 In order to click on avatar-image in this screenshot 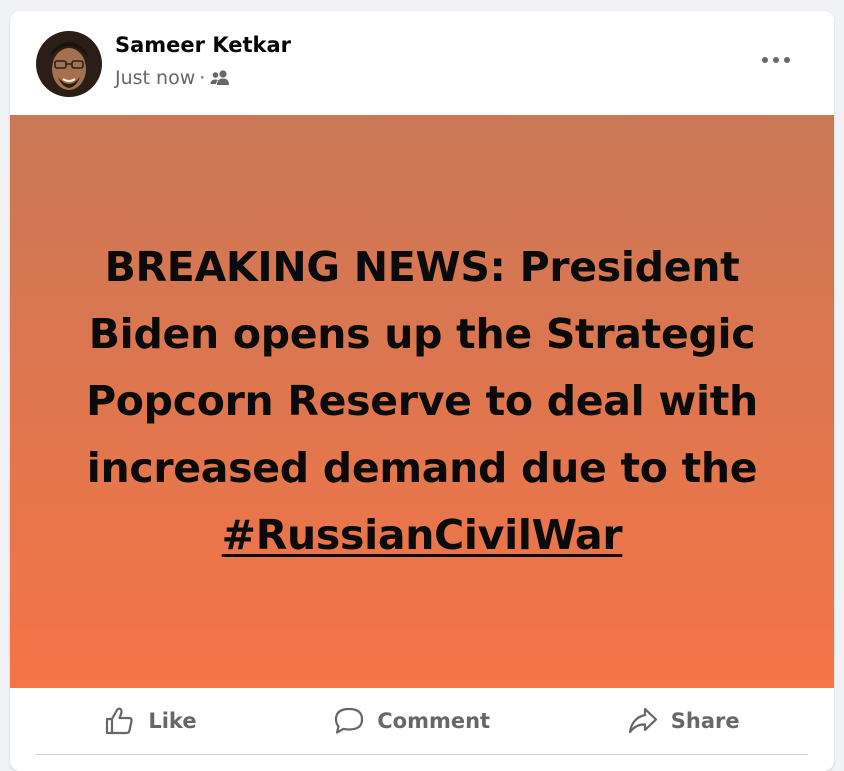, I will do `click(69, 64)`.